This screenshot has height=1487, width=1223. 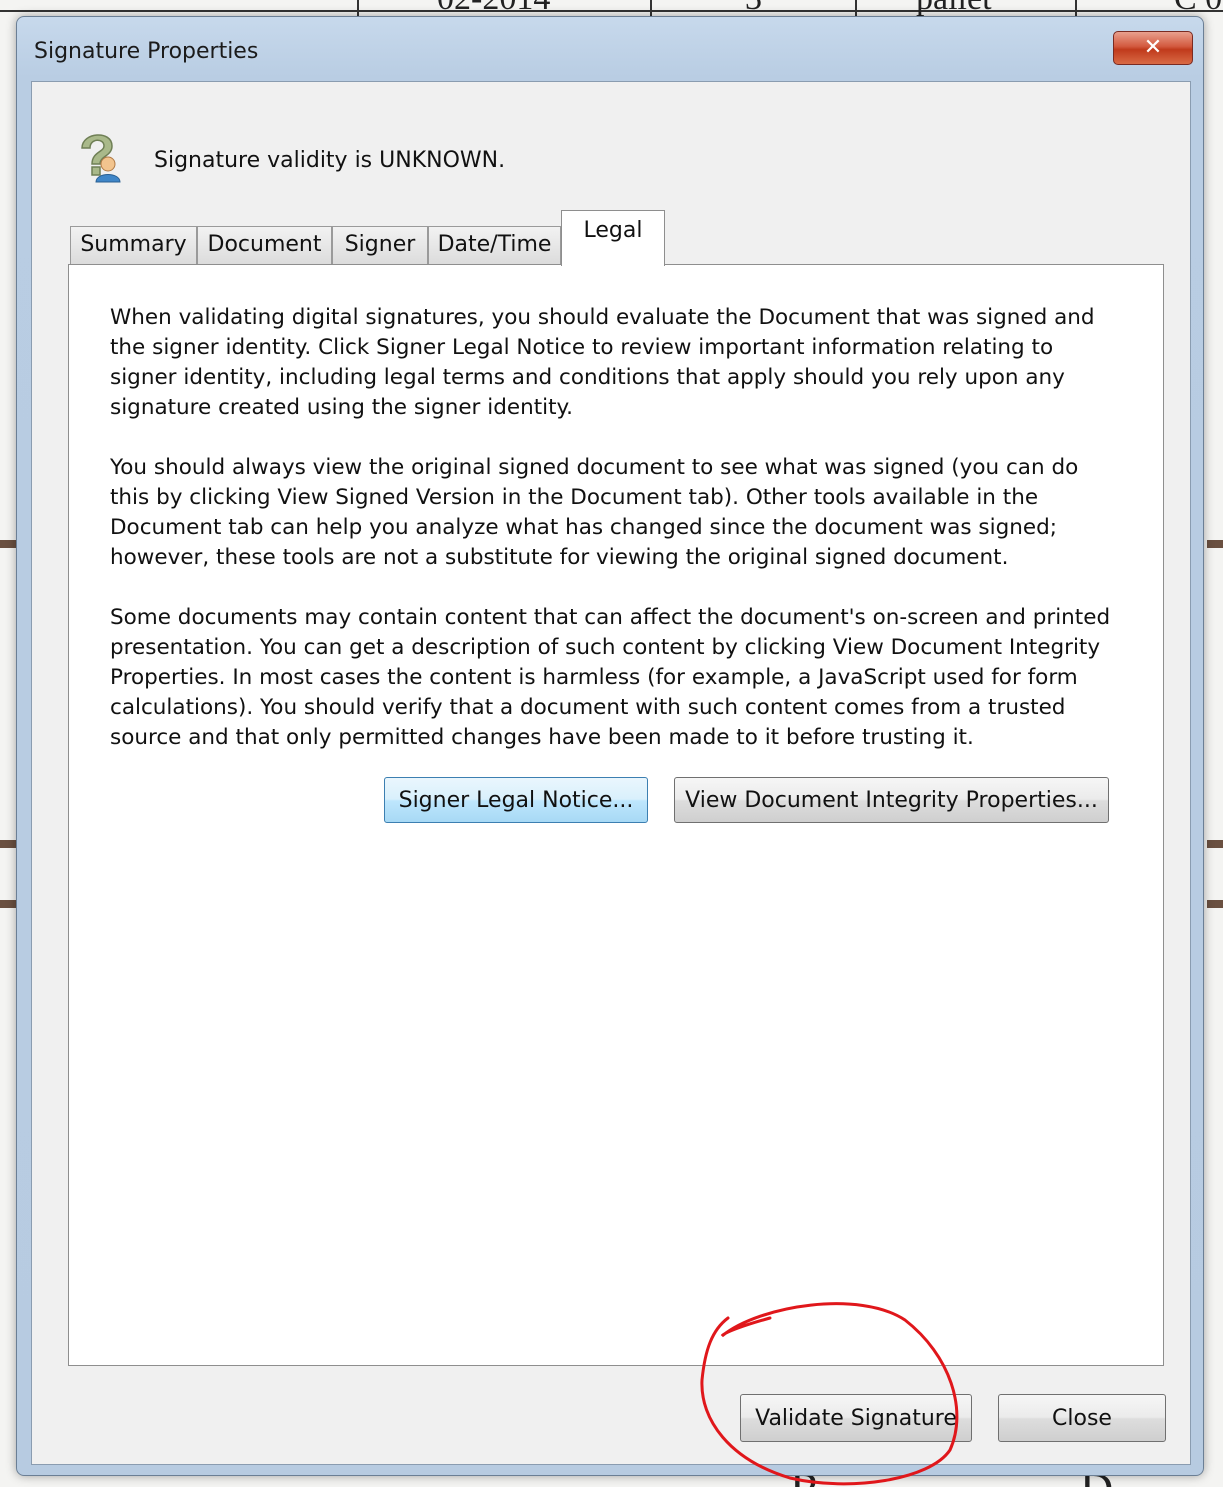 I want to click on window-close-button: ✕, so click(x=1153, y=48).